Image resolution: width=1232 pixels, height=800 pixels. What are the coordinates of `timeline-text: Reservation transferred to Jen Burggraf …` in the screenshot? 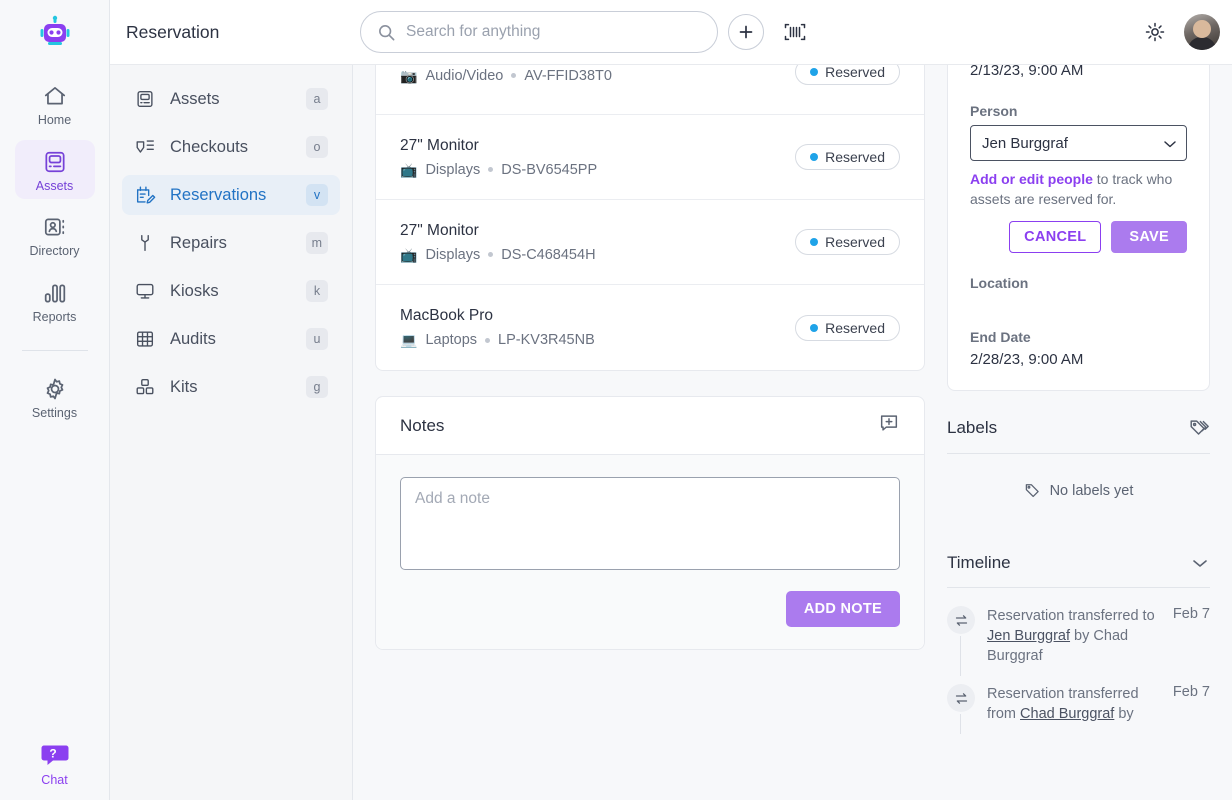 It's located at (1076, 636).